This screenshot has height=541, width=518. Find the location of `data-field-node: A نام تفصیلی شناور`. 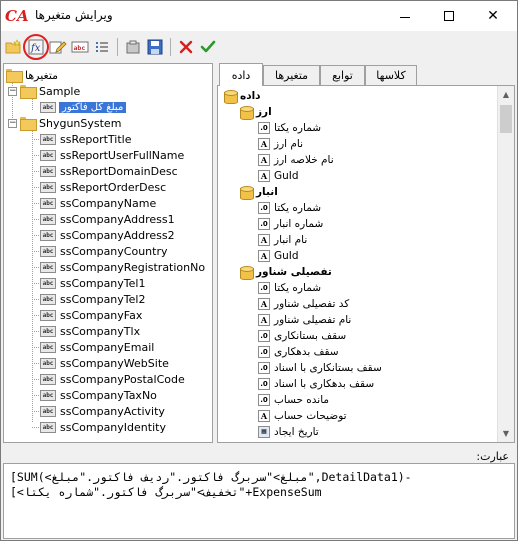

data-field-node: A نام تفصیلی شناور is located at coordinates (304, 320).